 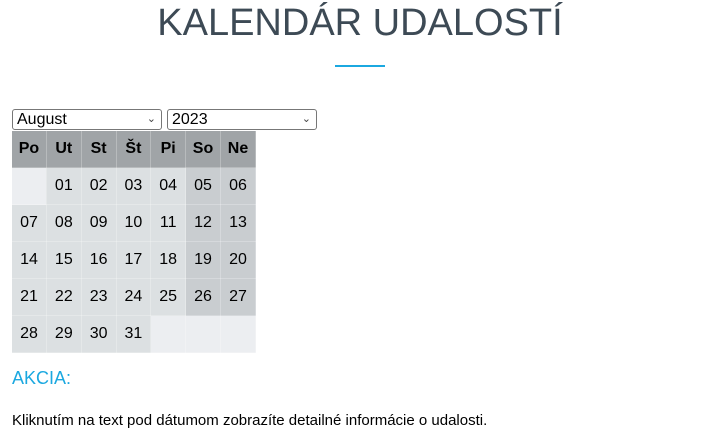 What do you see at coordinates (203, 186) in the screenshot?
I see `day-cell: 05` at bounding box center [203, 186].